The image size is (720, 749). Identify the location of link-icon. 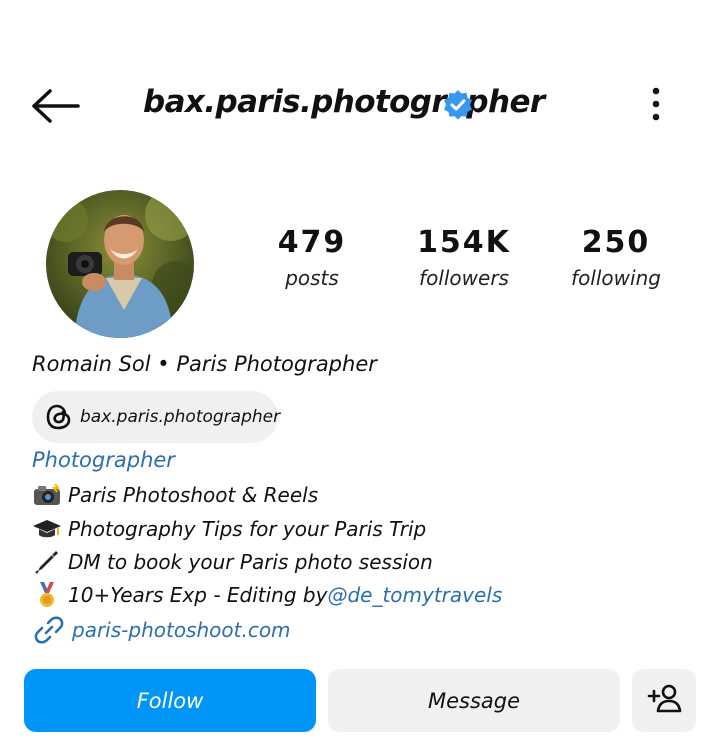
(49, 630).